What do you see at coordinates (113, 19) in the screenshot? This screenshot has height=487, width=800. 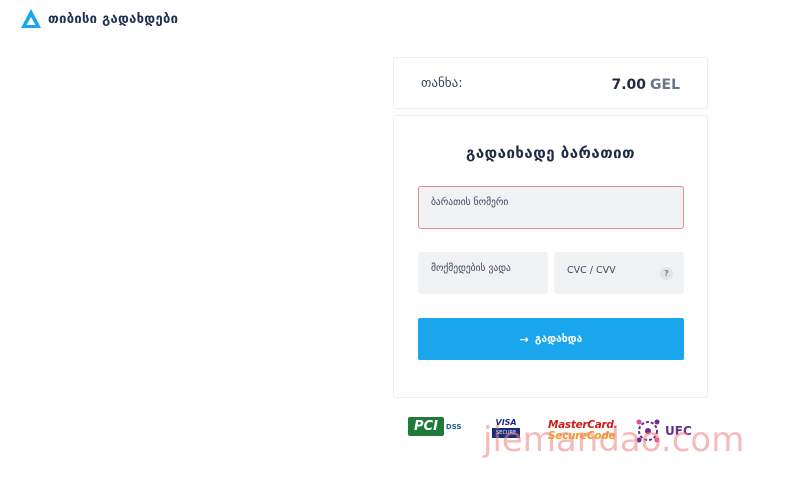 I see `brand-name: თიბისი გადახდები` at bounding box center [113, 19].